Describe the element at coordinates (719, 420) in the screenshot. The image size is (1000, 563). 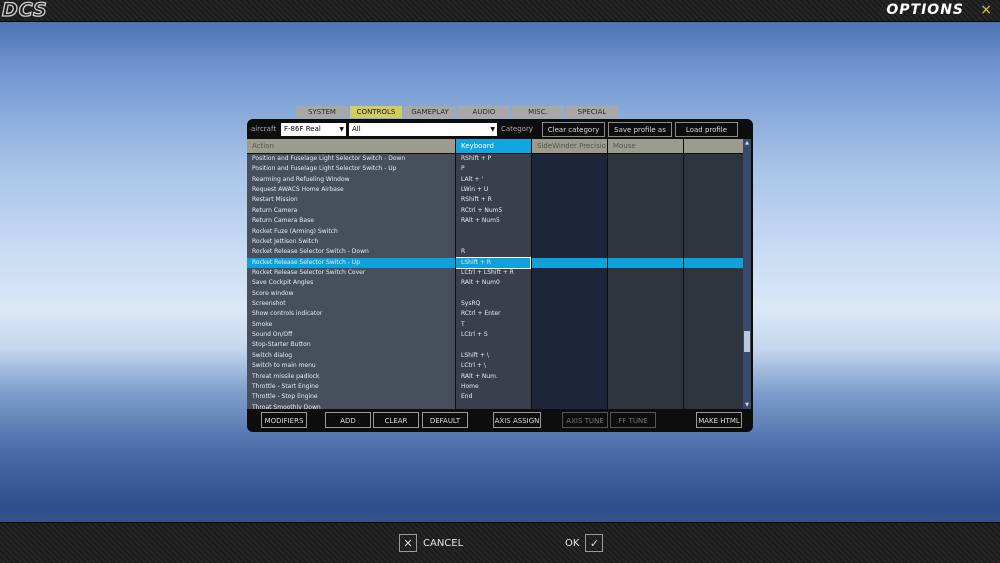
I see `make-html-button: MAKE HTML` at that location.